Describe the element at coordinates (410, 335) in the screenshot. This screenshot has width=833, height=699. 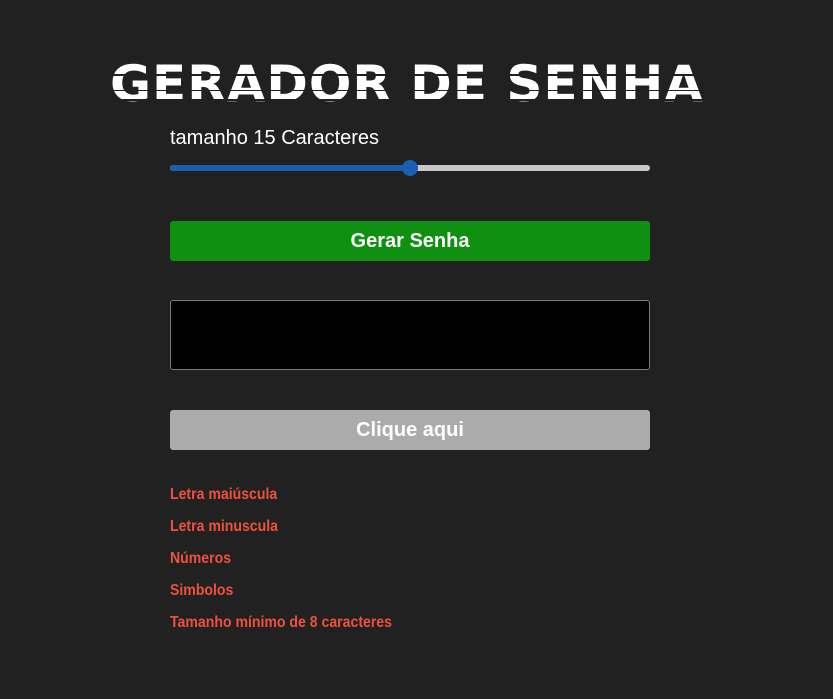
I see `password-output` at that location.